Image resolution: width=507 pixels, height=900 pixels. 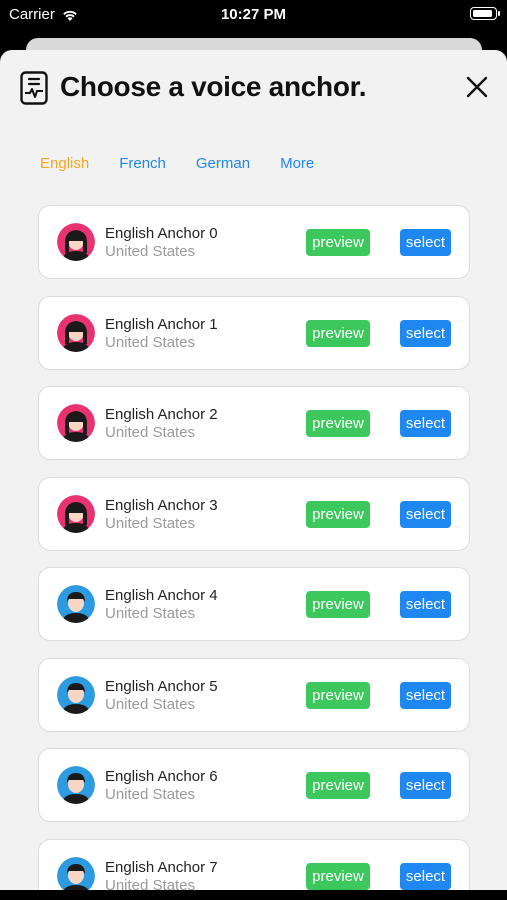 What do you see at coordinates (223, 163) in the screenshot?
I see `tab-german: German` at bounding box center [223, 163].